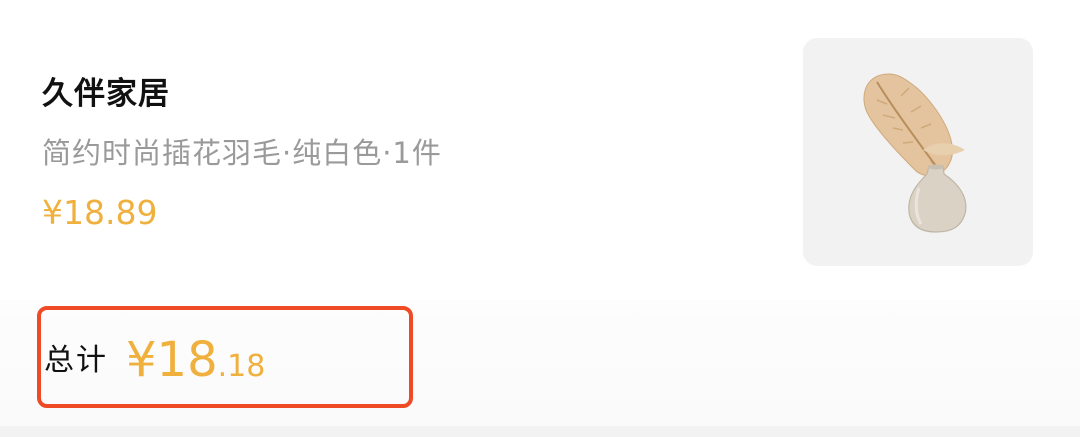 Image resolution: width=1080 pixels, height=437 pixels. I want to click on product-thumbnail, so click(918, 152).